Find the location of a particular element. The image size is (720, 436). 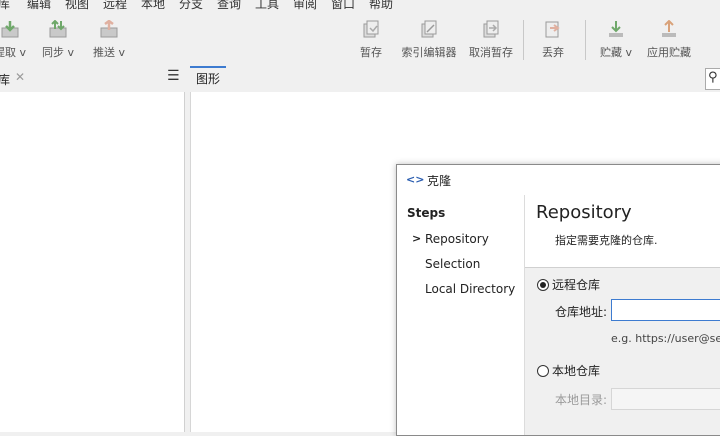

step-local-directory: Local Directory is located at coordinates (470, 289).